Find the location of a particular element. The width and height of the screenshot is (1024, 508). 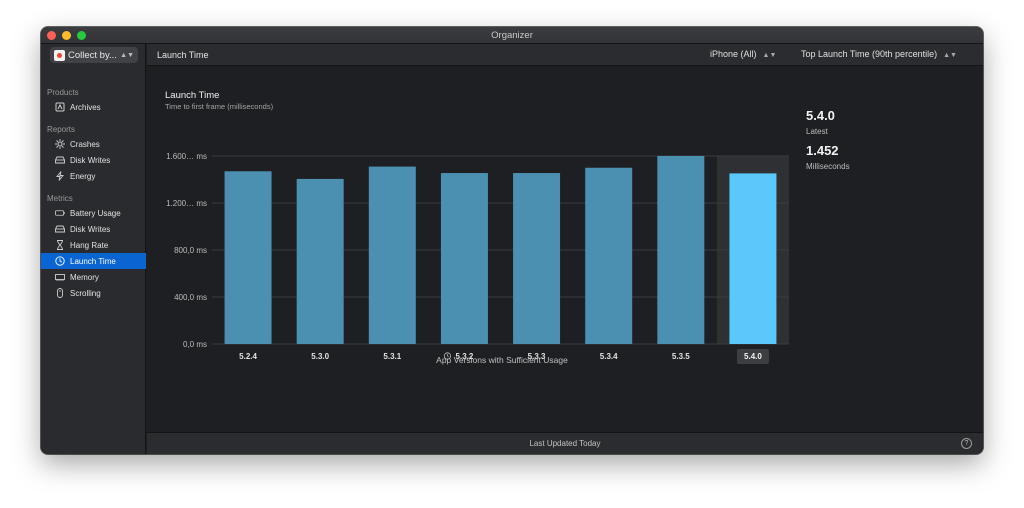

app-icon is located at coordinates (59, 55).